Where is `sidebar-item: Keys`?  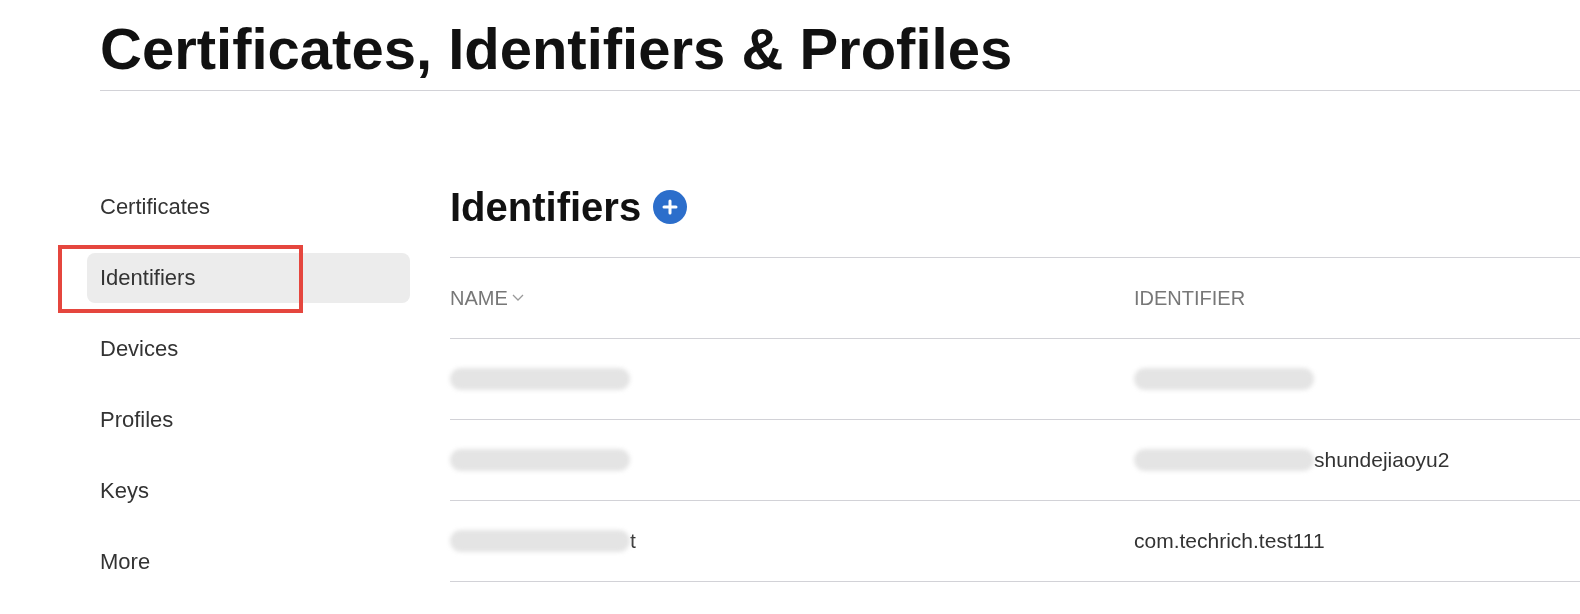
sidebar-item: Keys is located at coordinates (248, 490).